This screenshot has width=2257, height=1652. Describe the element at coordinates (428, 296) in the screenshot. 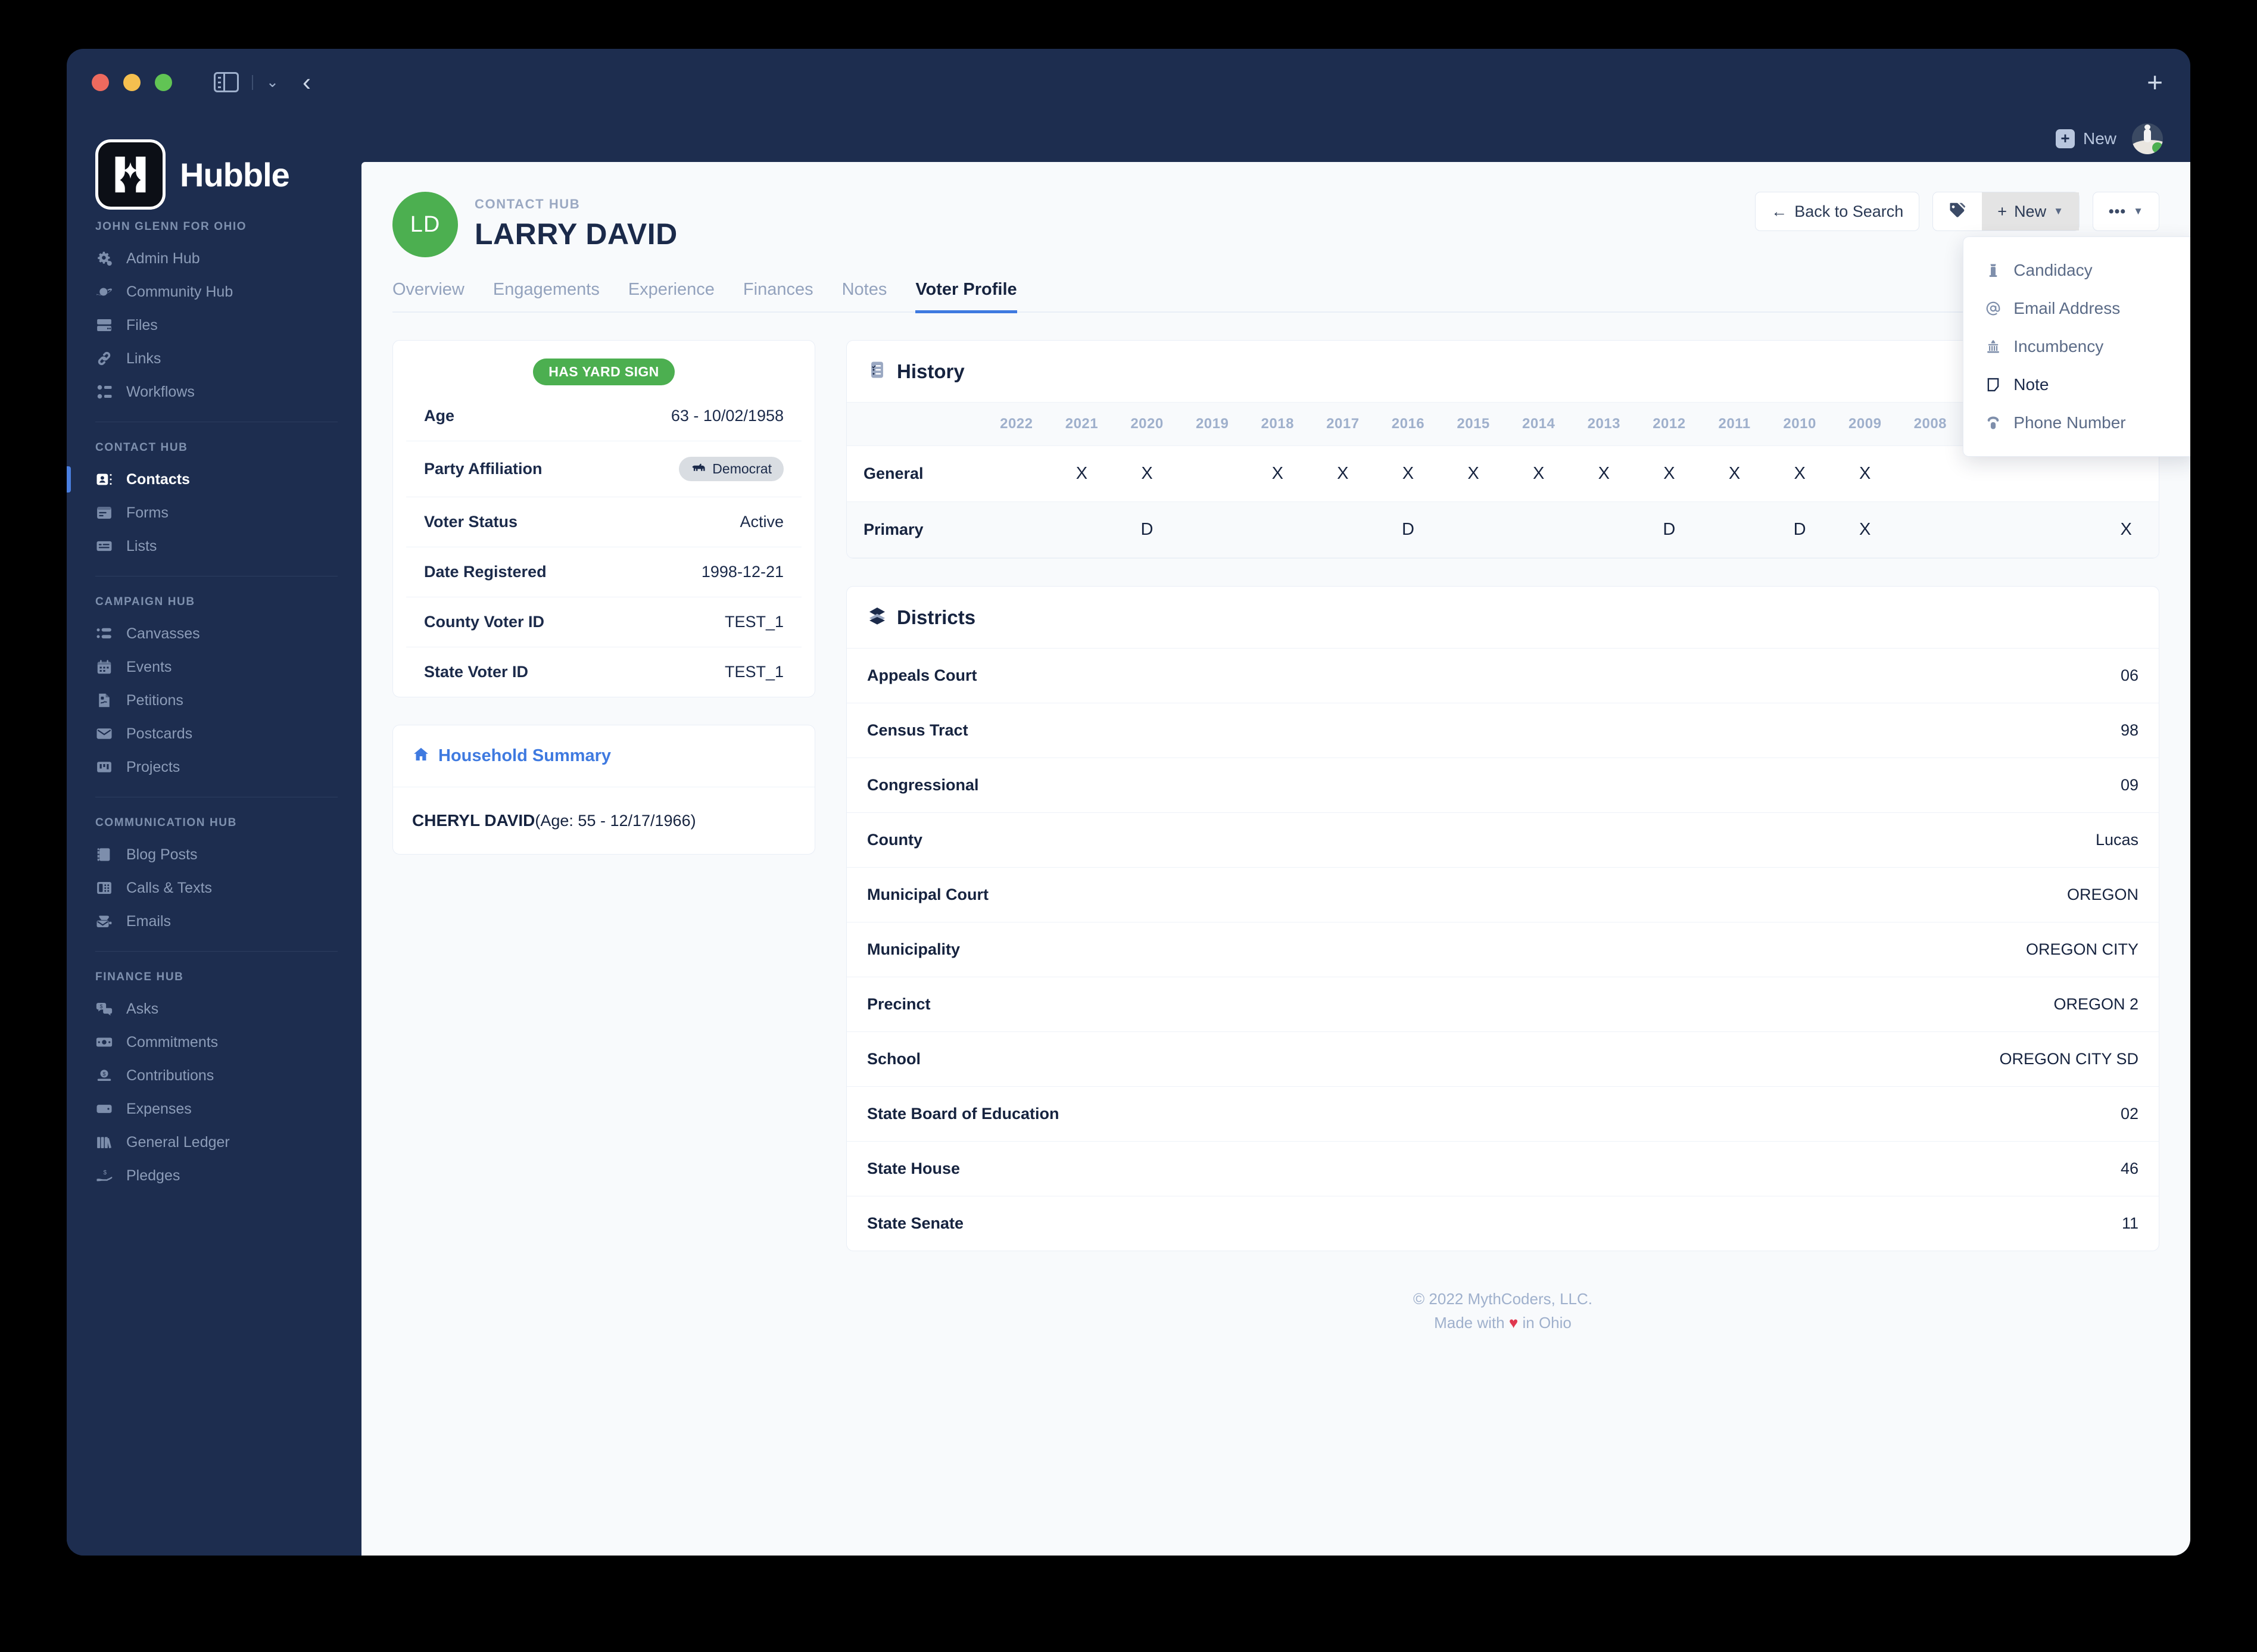

I see `tab-overview: Overview` at that location.